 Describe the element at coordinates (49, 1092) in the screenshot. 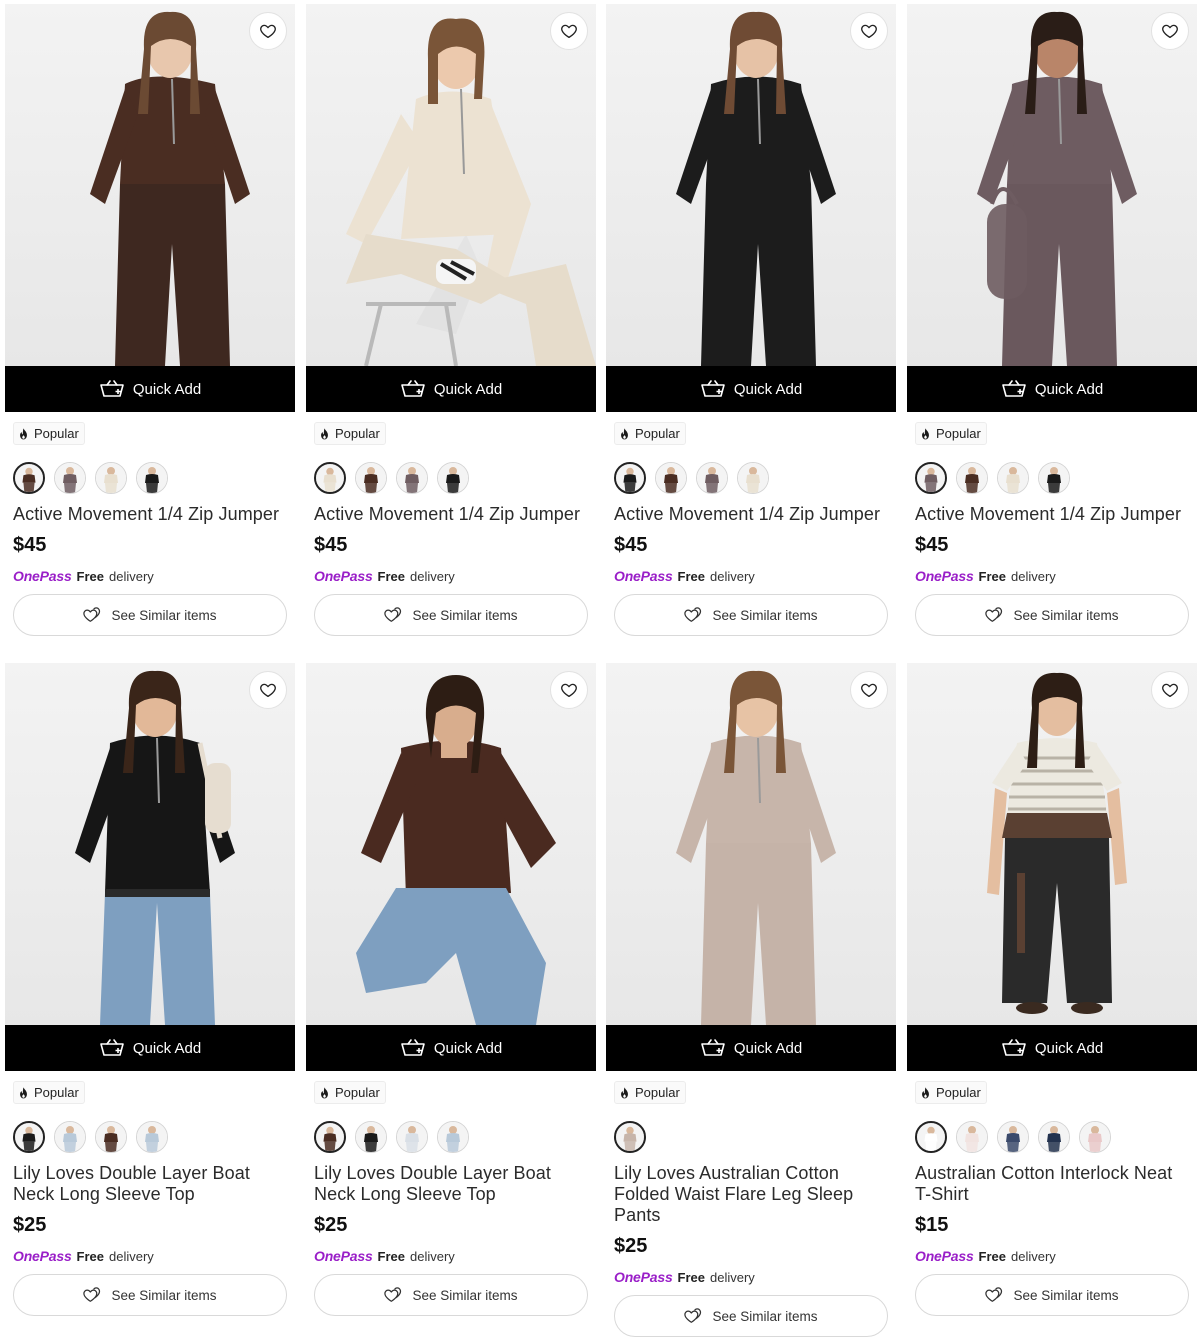

I see `popular-badge: Popular` at that location.